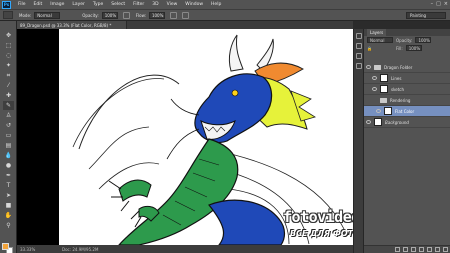 The height and width of the screenshot is (253, 450). What do you see at coordinates (8, 185) in the screenshot?
I see `type-tool-icon: T` at bounding box center [8, 185].